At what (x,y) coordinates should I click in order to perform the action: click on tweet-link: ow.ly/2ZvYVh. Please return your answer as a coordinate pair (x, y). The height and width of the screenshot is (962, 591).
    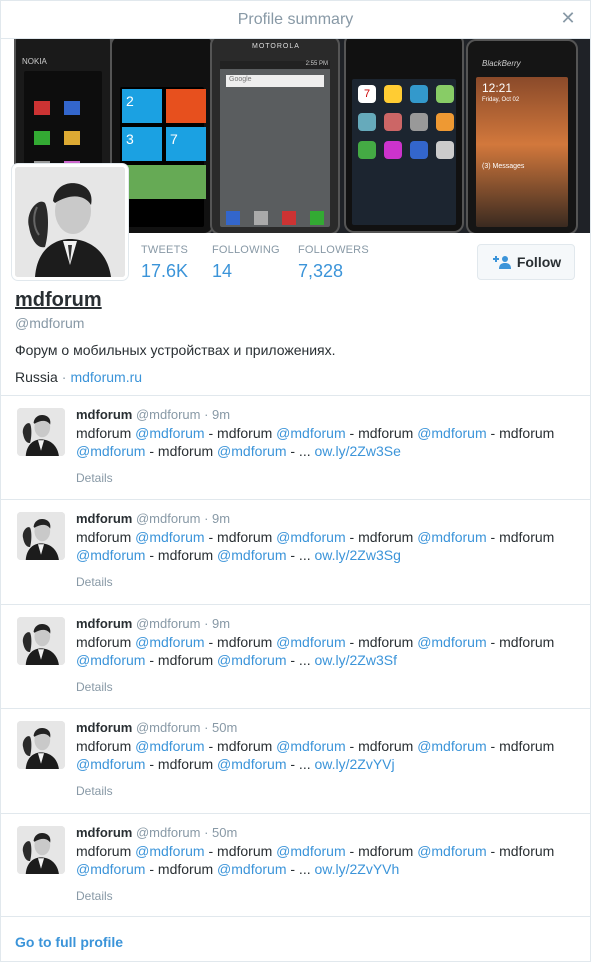
    Looking at the image, I should click on (356, 869).